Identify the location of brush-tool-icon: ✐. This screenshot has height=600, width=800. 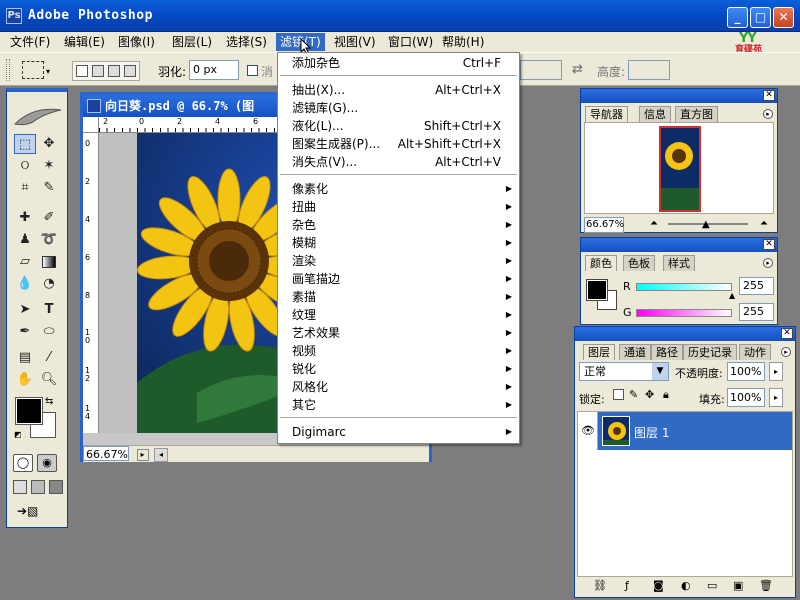
(49, 218).